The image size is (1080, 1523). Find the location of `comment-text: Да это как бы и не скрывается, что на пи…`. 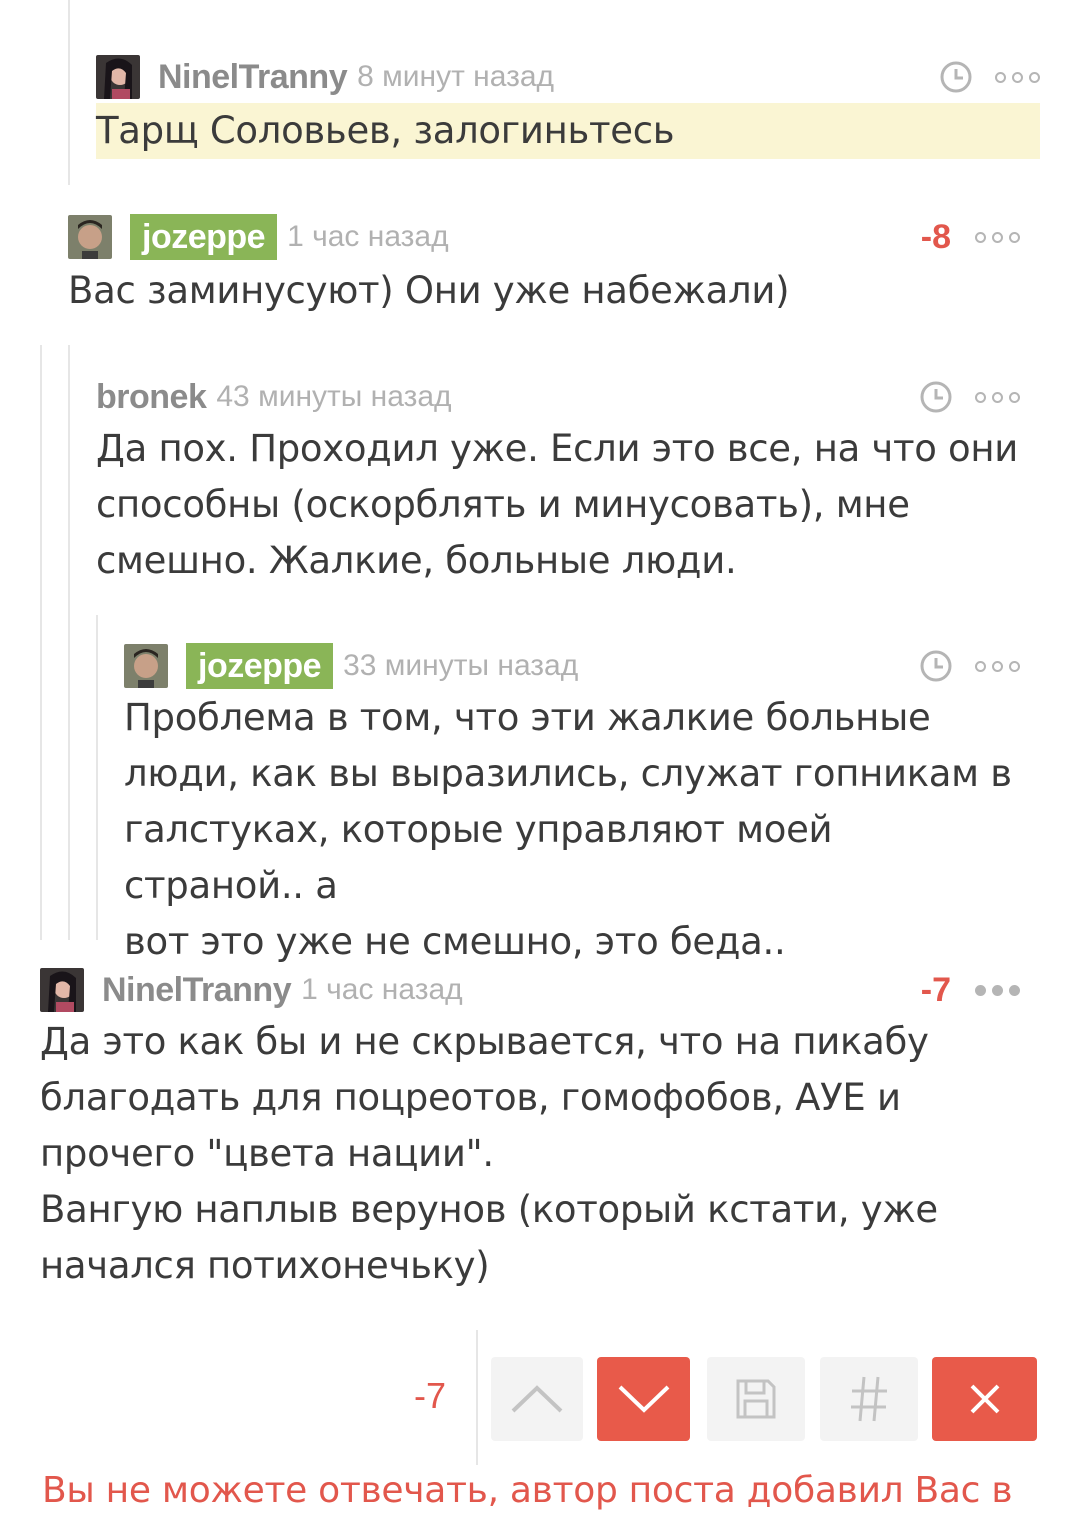

comment-text: Да это как бы и не скрывается, что на пи… is located at coordinates (489, 1153).